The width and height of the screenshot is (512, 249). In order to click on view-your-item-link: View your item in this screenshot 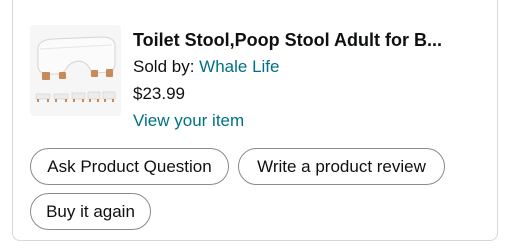, I will do `click(313, 121)`.